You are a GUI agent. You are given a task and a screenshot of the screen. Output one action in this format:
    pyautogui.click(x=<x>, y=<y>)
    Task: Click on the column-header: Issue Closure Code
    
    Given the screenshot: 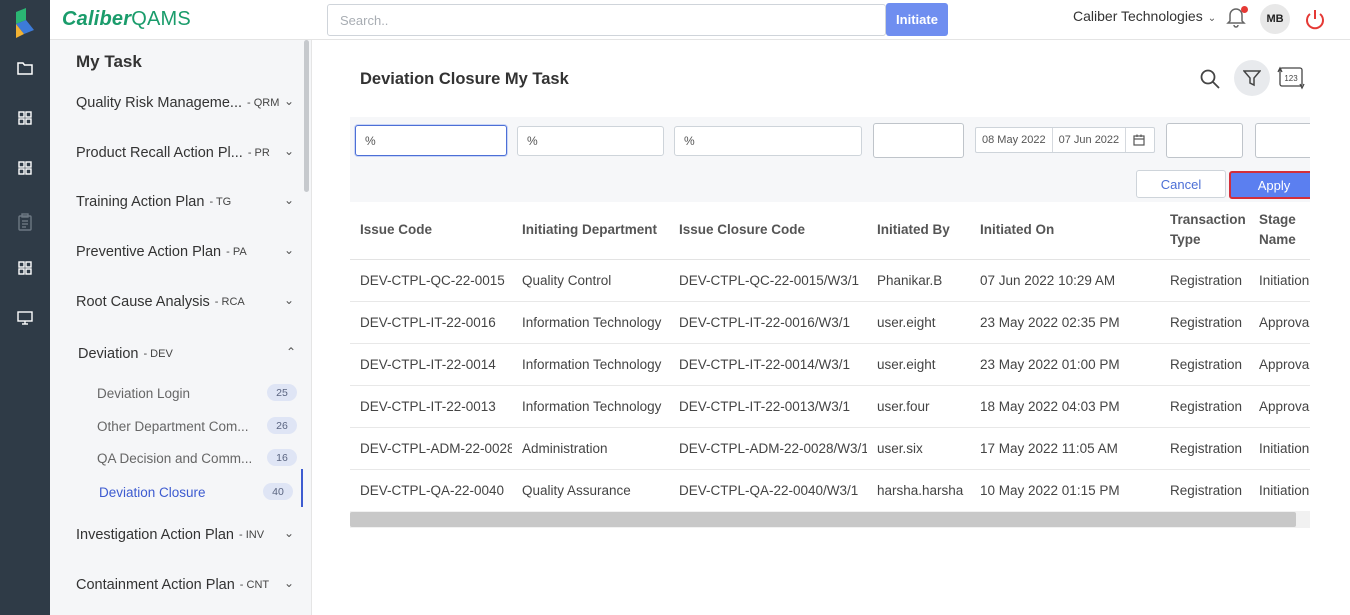 What is the action you would take?
    pyautogui.click(x=768, y=231)
    